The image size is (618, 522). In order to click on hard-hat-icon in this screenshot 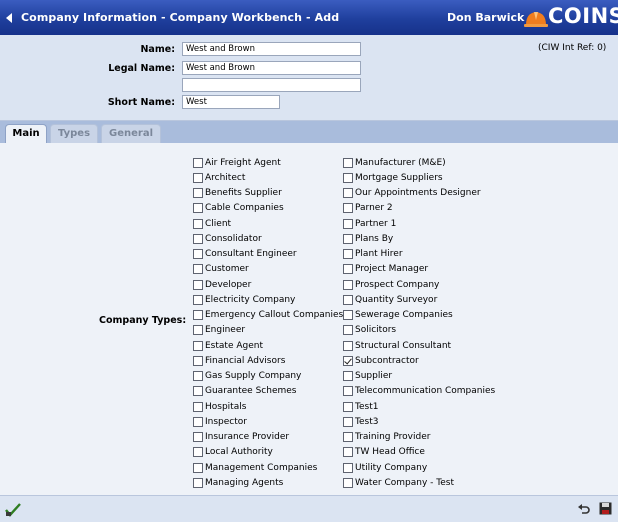, I will do `click(536, 19)`.